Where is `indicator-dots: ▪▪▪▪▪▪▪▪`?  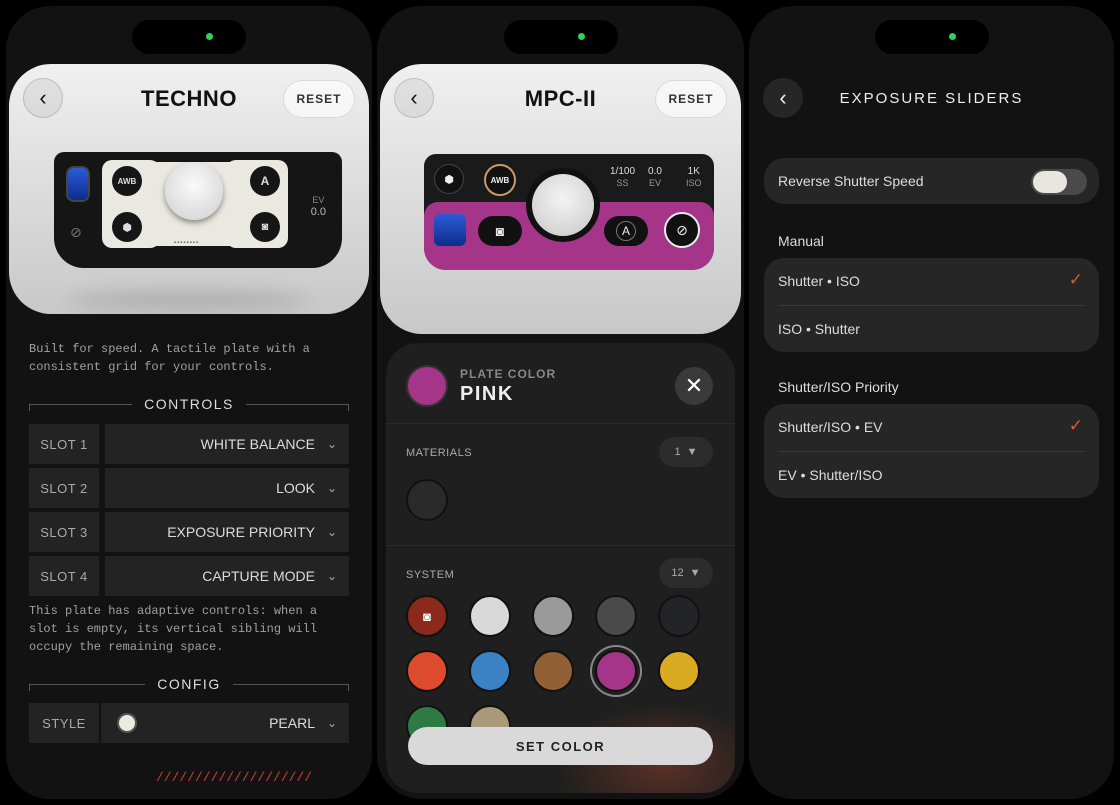
indicator-dots: ▪▪▪▪▪▪▪▪ is located at coordinates (187, 243).